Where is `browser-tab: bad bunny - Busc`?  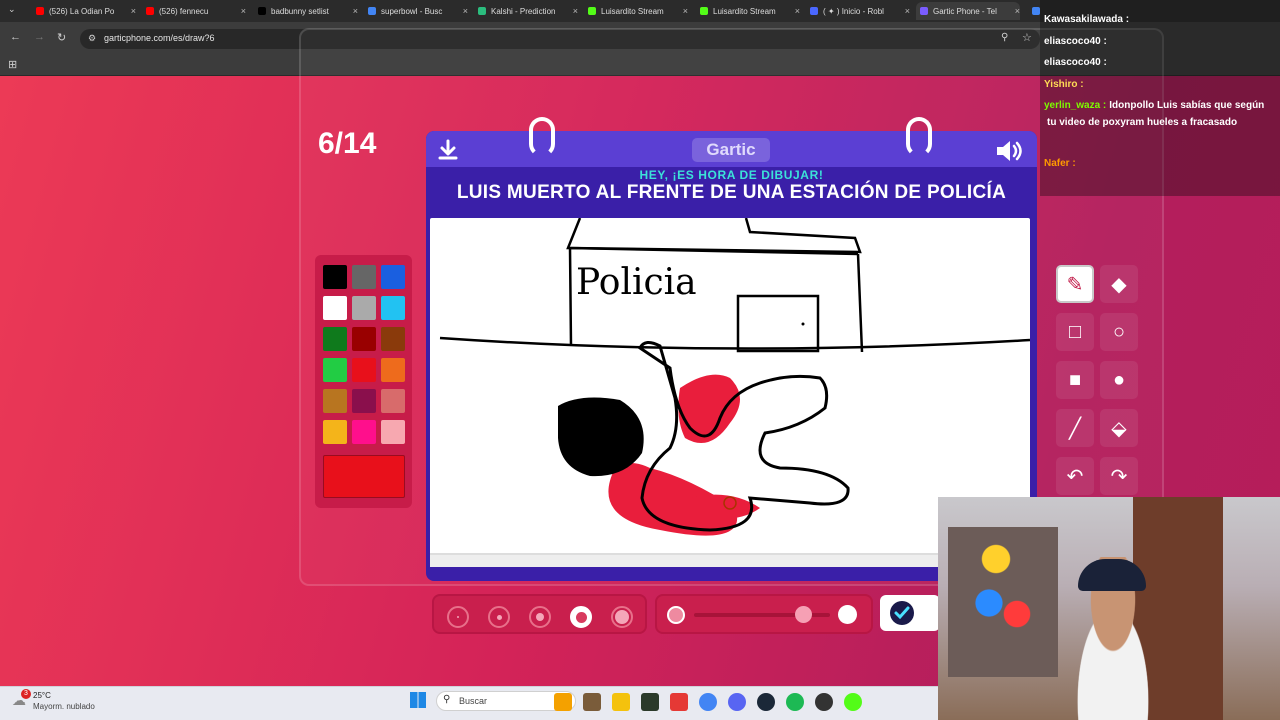 browser-tab: bad bunny - Busc is located at coordinates (1034, 11).